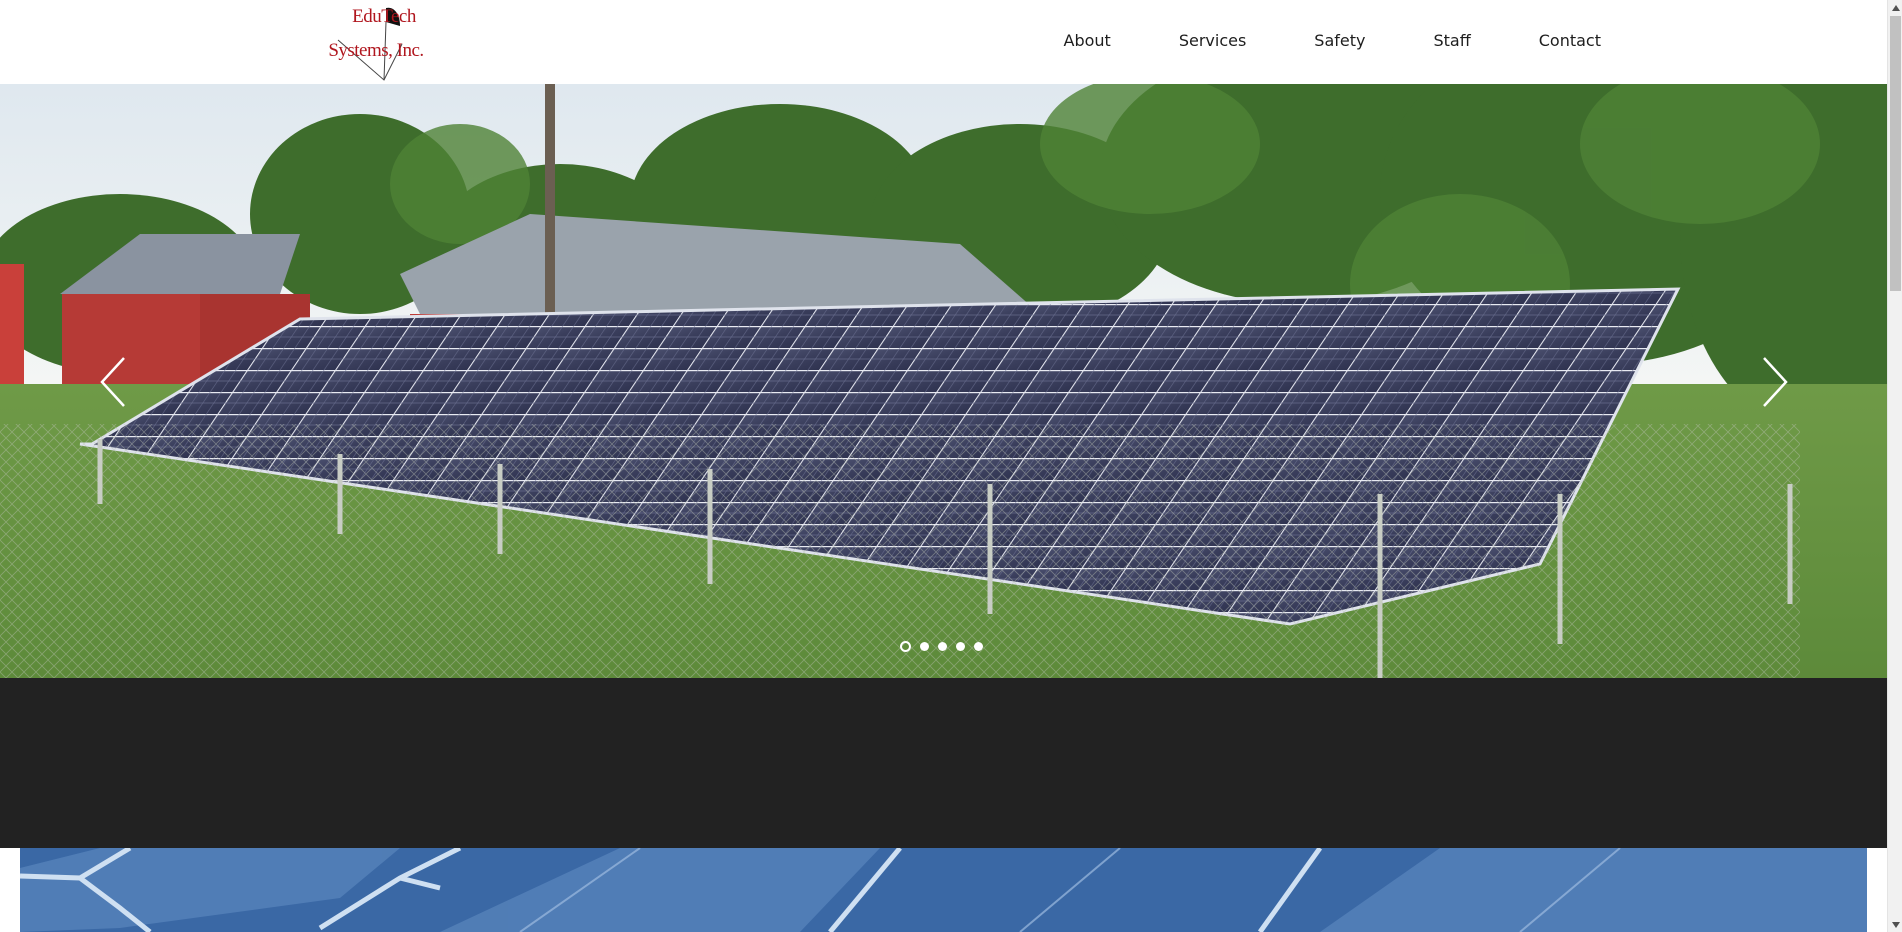  Describe the element at coordinates (384, 16) in the screenshot. I see `logo-text-line1: EduTech` at that location.